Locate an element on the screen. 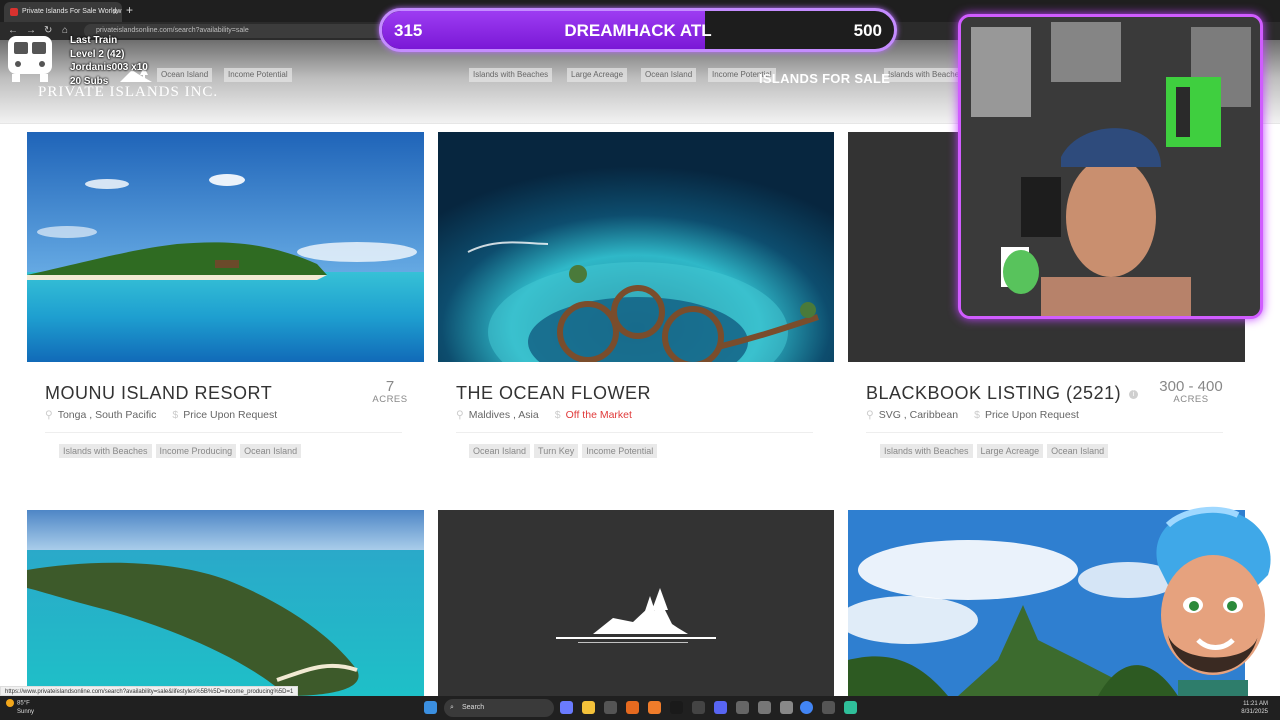 This screenshot has height=720, width=1280. weather-temp: 85°F is located at coordinates (23, 703).